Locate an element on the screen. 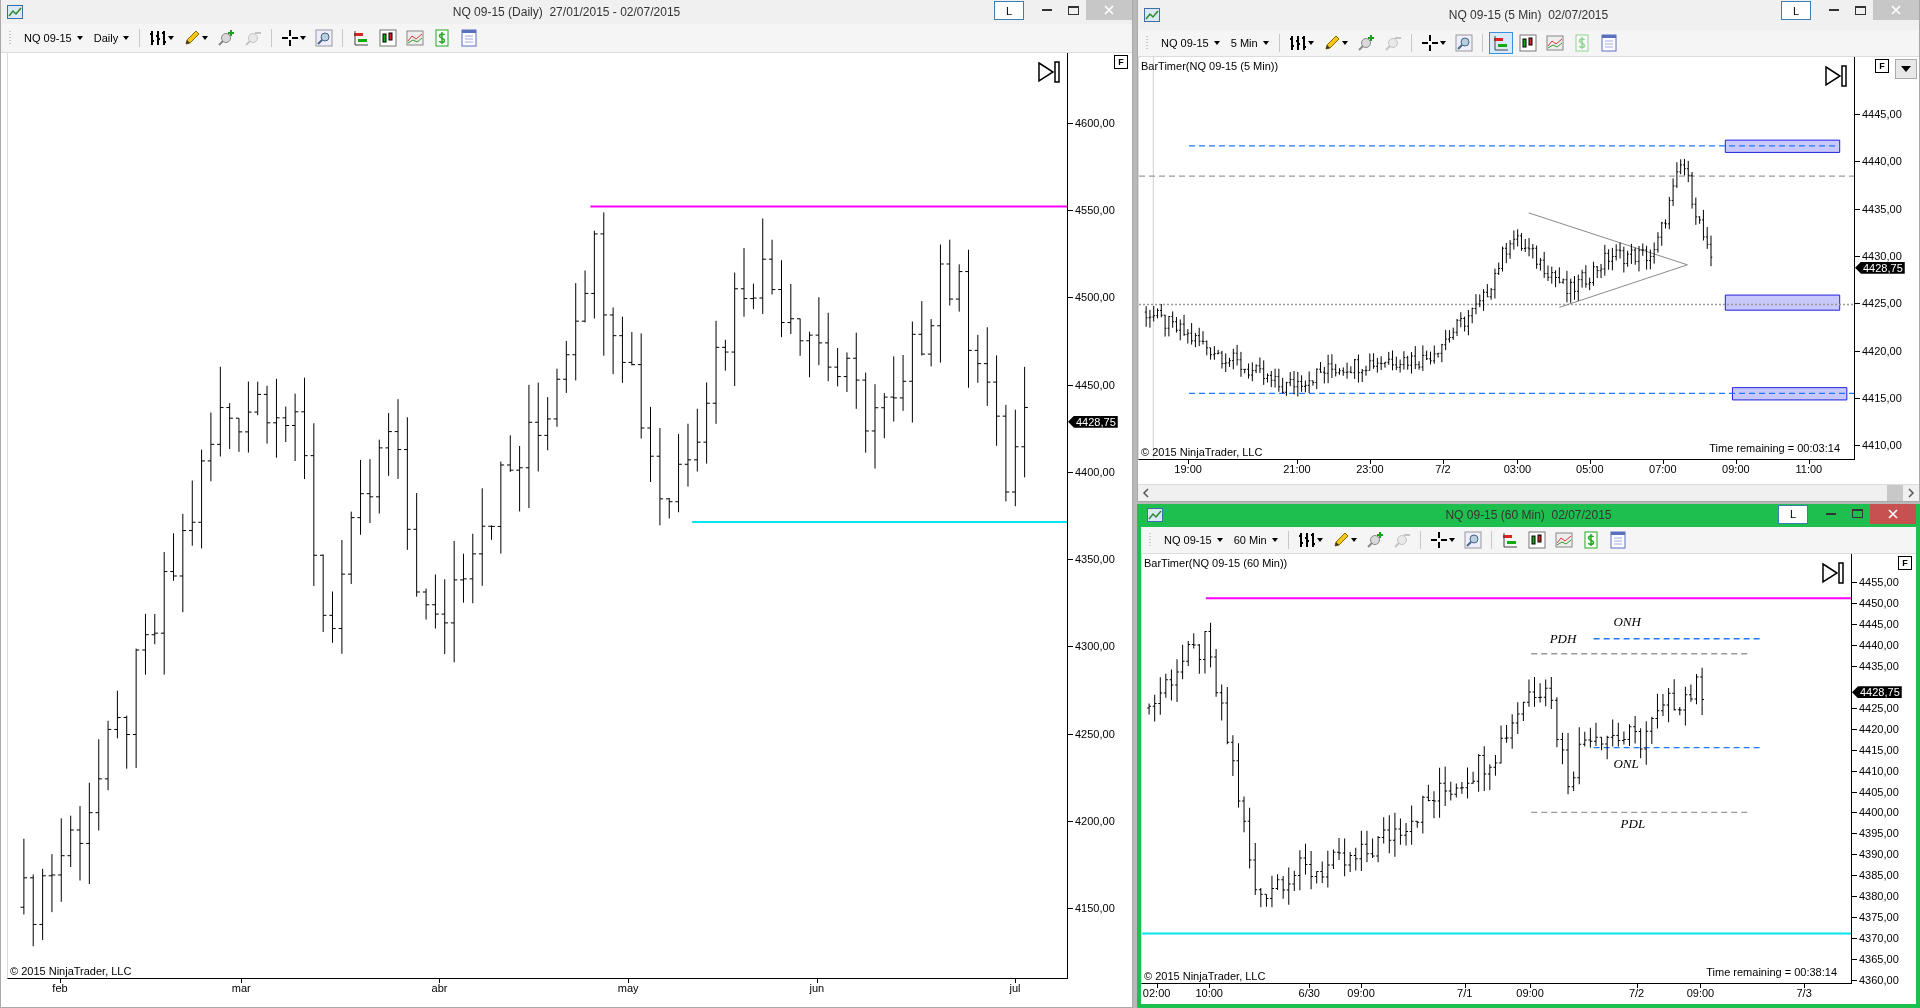  bars-icon is located at coordinates (158, 38).